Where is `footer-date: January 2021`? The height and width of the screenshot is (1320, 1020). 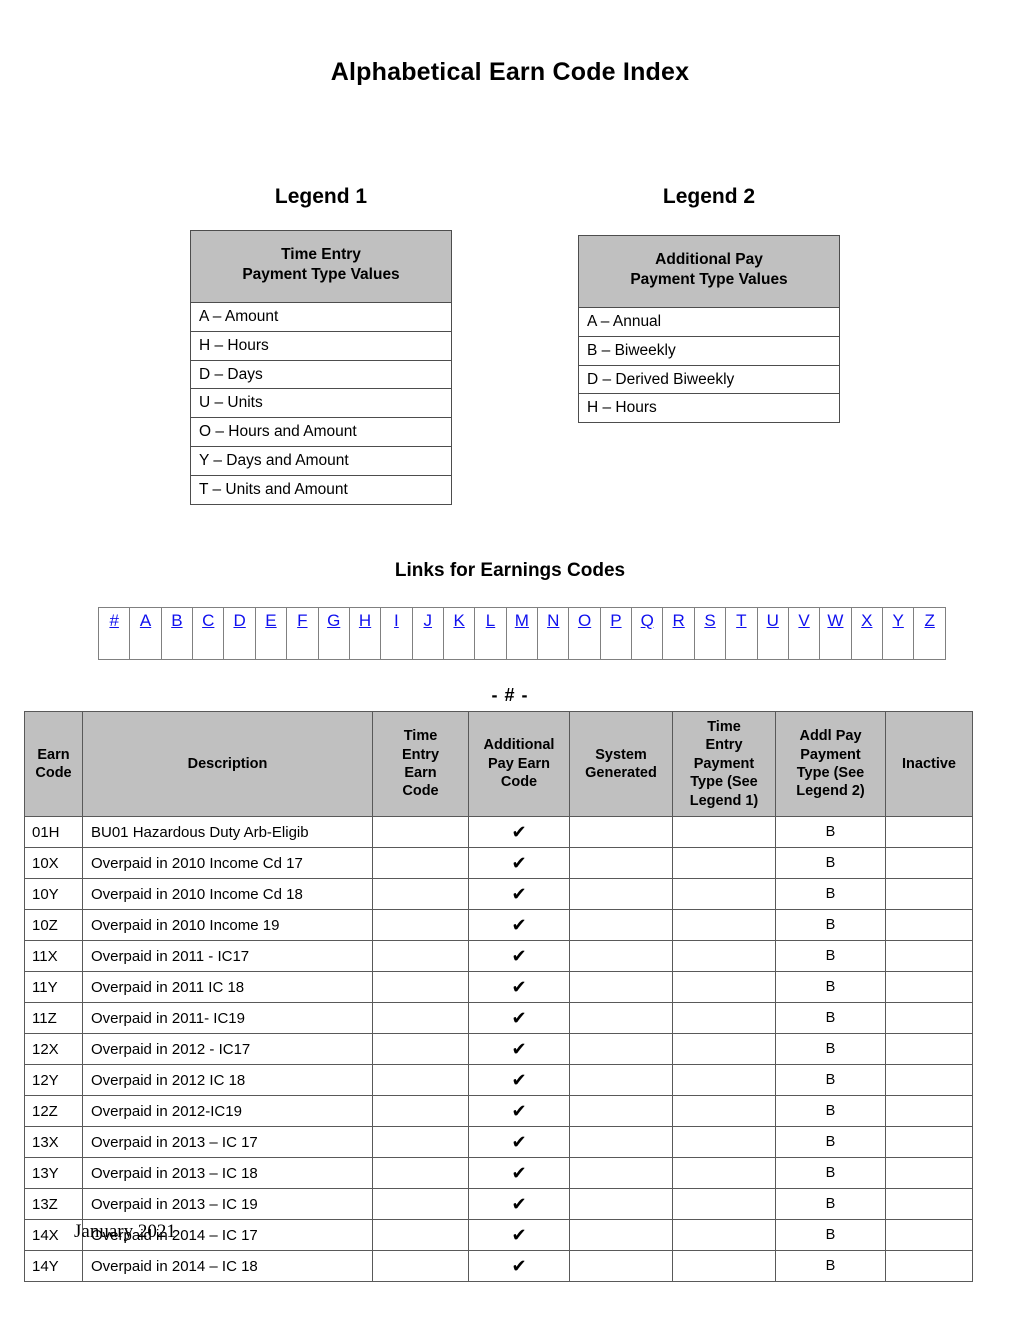
footer-date: January 2021 is located at coordinates (125, 1231).